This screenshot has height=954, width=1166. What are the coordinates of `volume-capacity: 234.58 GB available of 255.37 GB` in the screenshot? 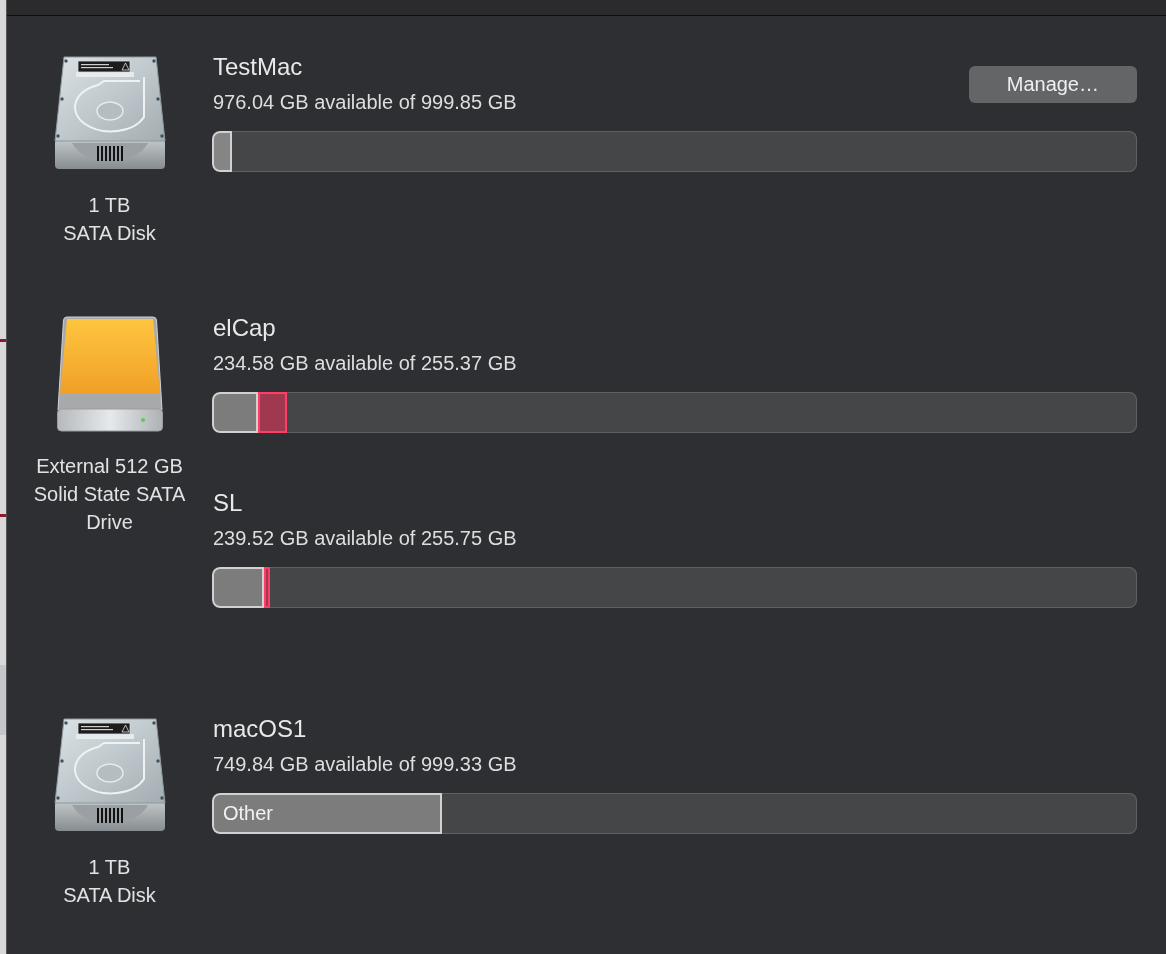 It's located at (365, 363).